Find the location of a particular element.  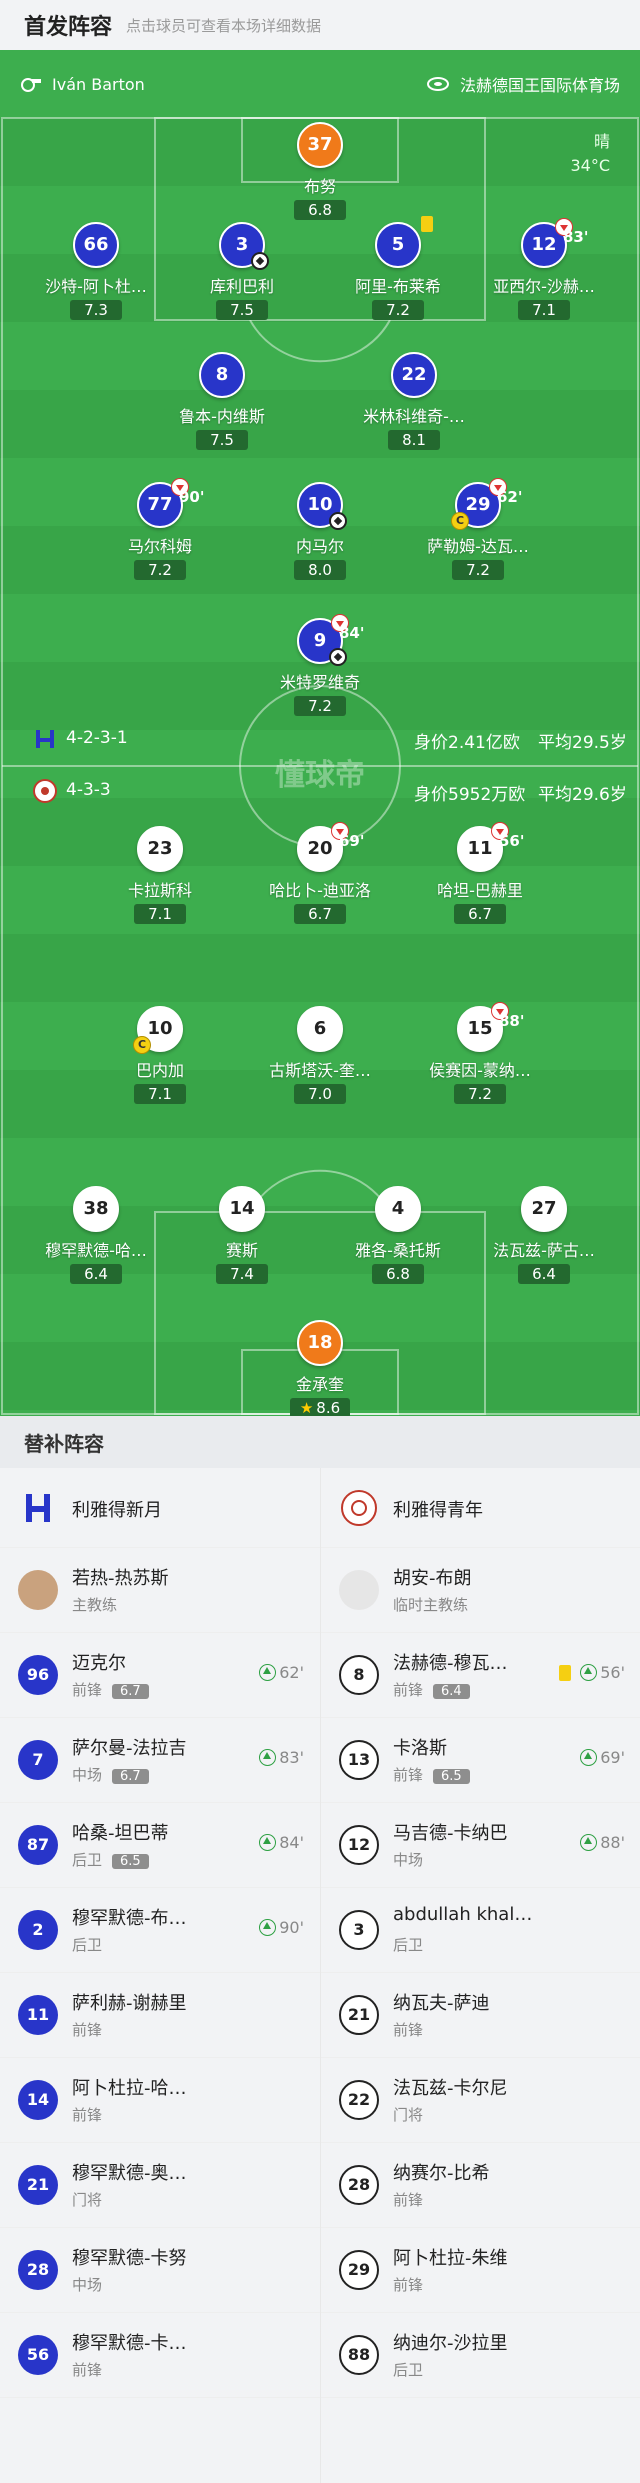

player-name: 巴内加 is located at coordinates (159, 1070).